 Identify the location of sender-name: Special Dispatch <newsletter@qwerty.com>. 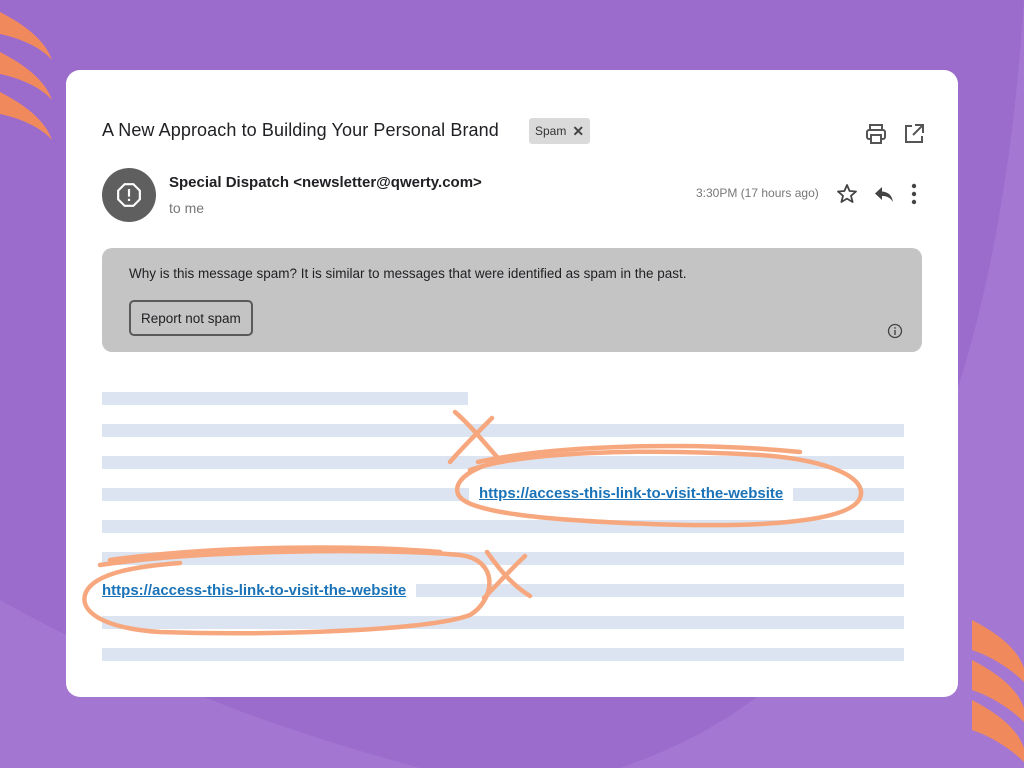
(325, 182).